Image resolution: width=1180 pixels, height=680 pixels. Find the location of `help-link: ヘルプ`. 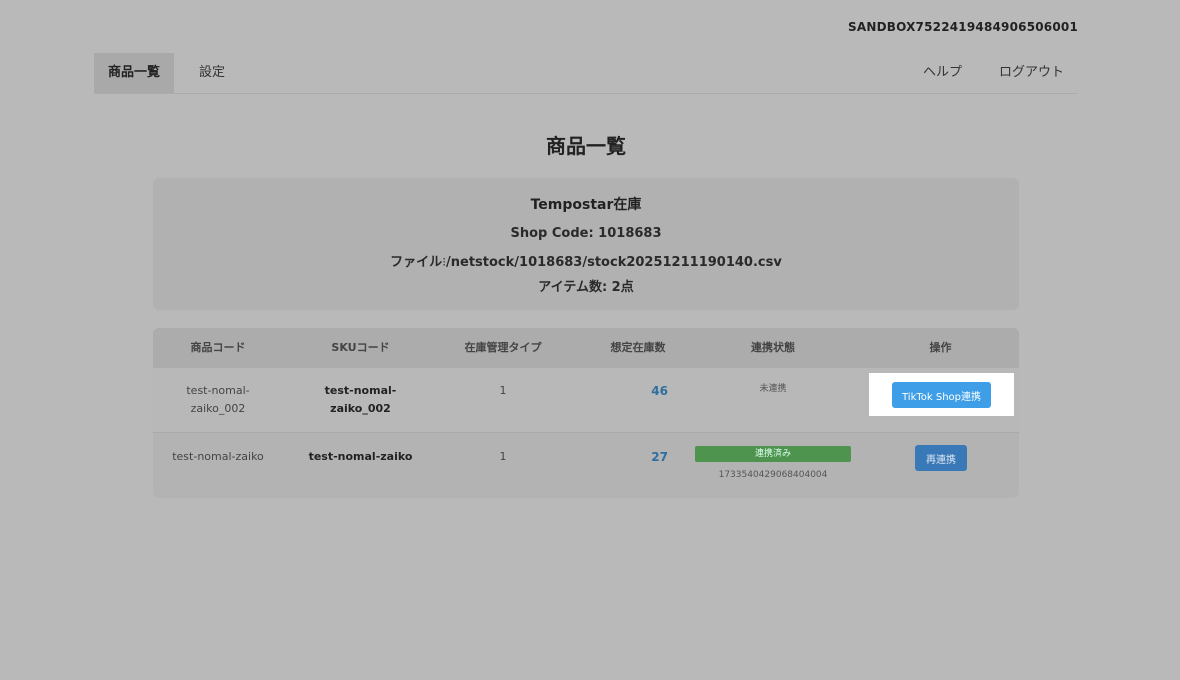

help-link: ヘルプ is located at coordinates (942, 73).